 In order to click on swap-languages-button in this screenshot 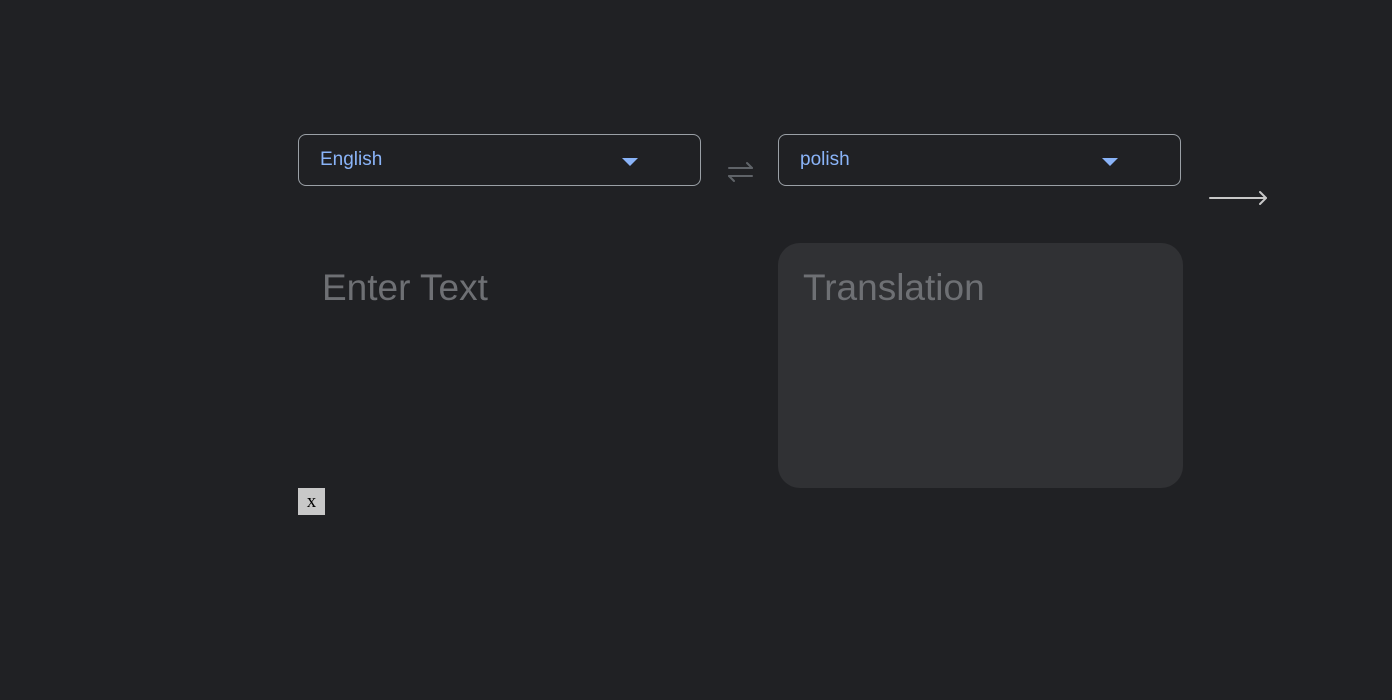, I will do `click(741, 172)`.